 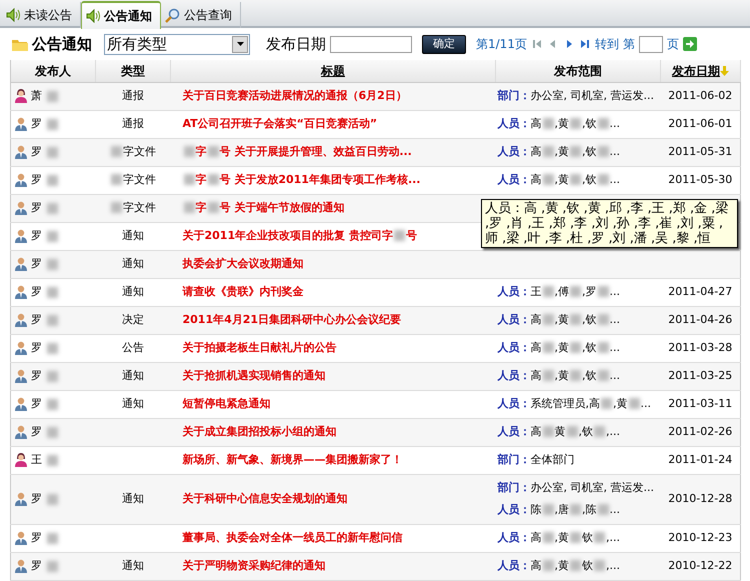 What do you see at coordinates (243, 291) in the screenshot?
I see `notice-title: 请查收《贵联》内刊奖金` at bounding box center [243, 291].